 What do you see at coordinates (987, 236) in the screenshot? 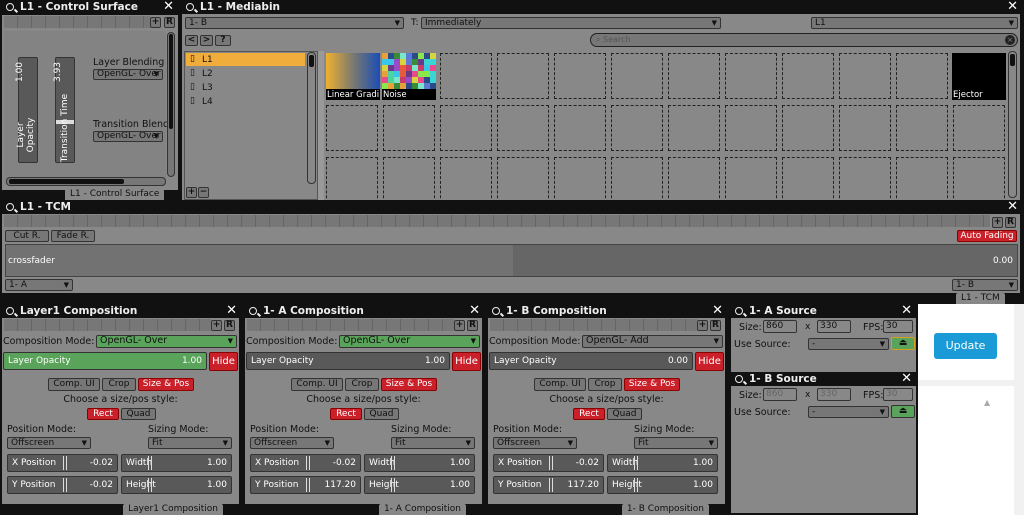
I see `auto-fading-button: Auto Fading` at bounding box center [987, 236].